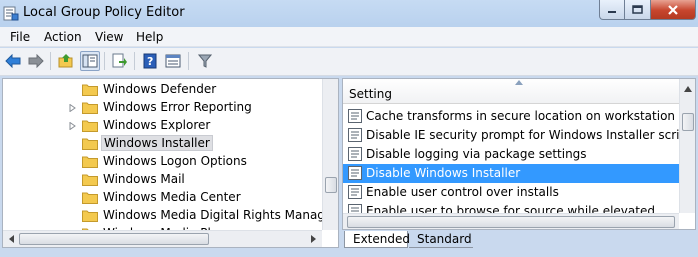 The image size is (698, 257). I want to click on close-button, so click(673, 10).